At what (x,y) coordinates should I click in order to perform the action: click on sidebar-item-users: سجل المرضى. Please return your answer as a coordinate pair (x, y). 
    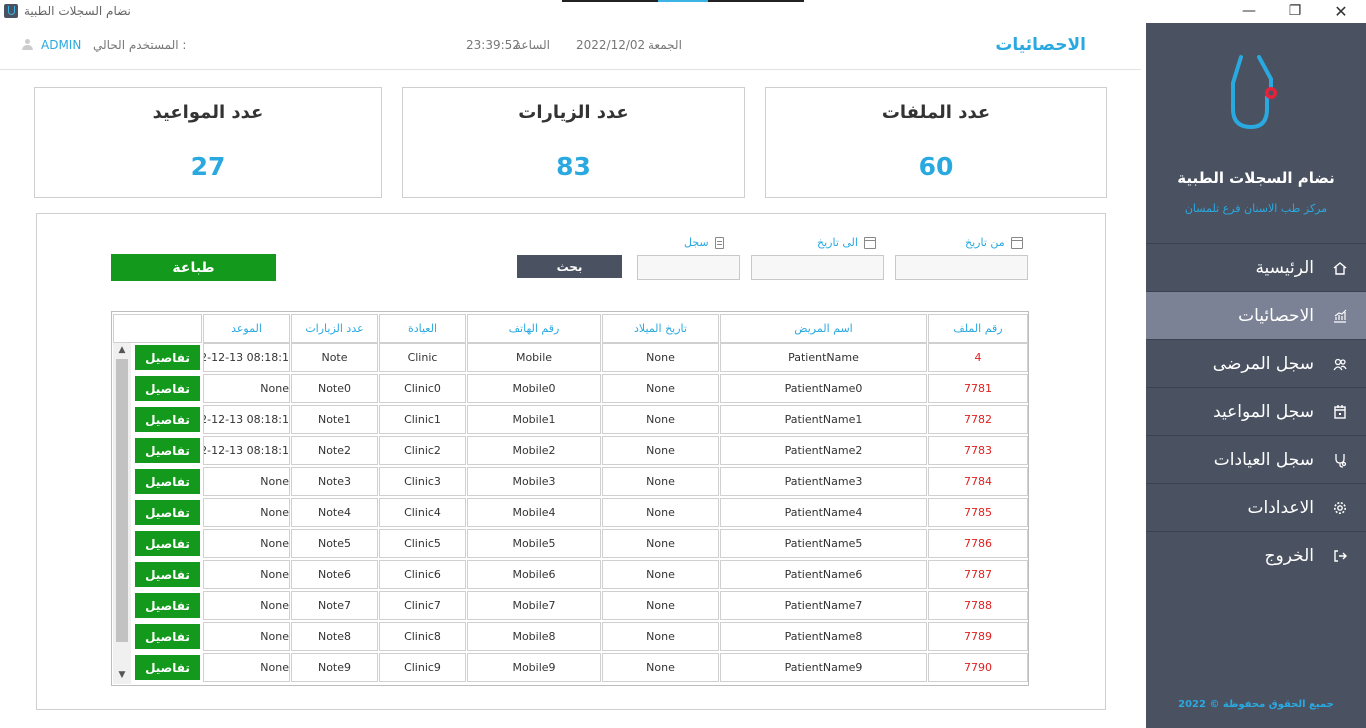
    Looking at the image, I should click on (1256, 363).